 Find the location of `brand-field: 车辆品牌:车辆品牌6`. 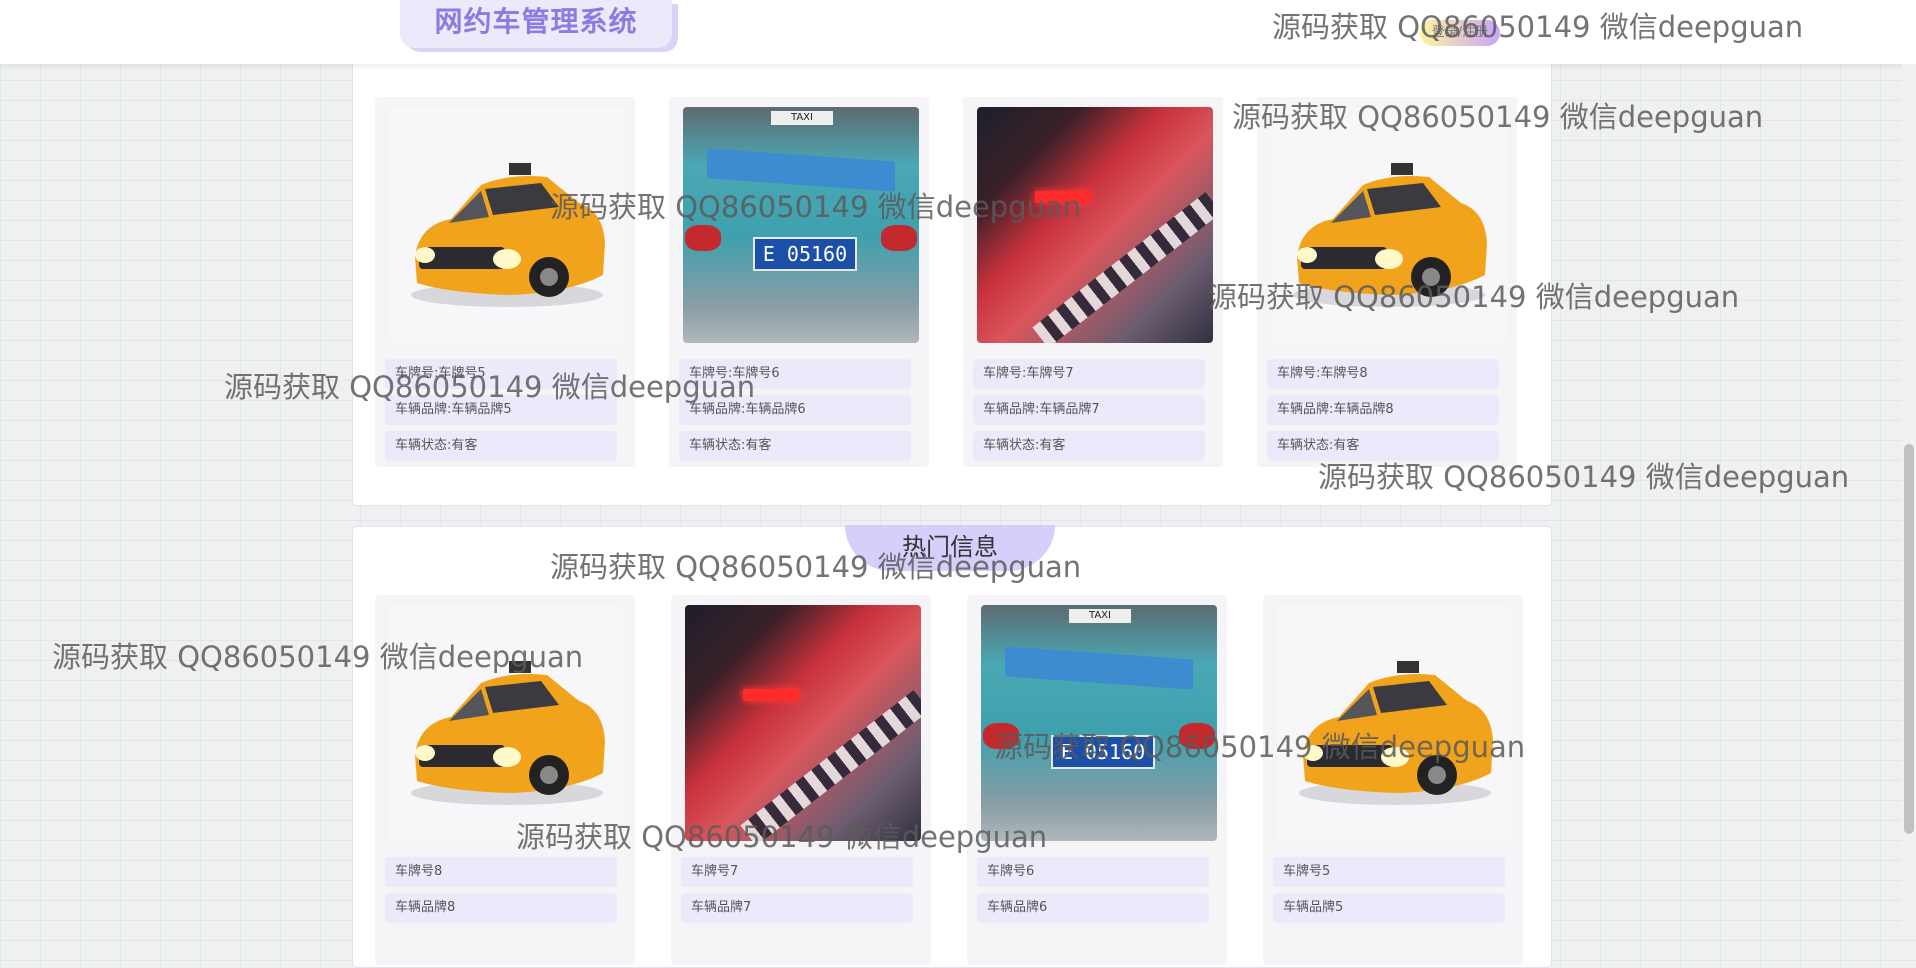

brand-field: 车辆品牌:车辆品牌6 is located at coordinates (795, 410).